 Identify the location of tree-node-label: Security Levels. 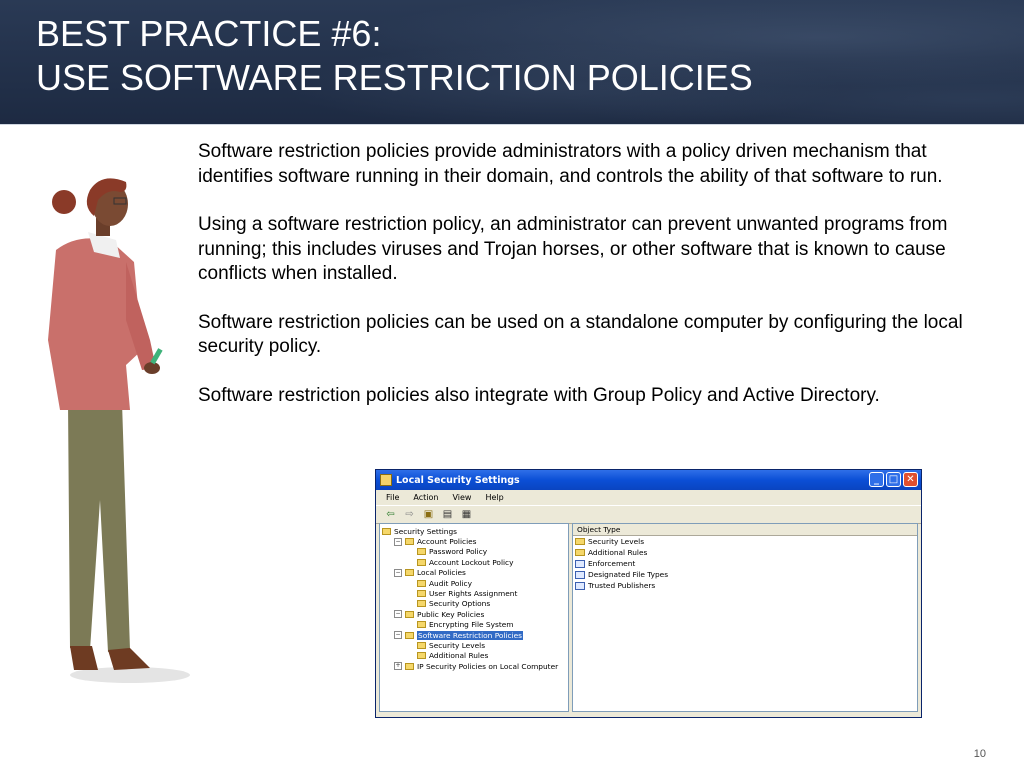
(457, 645).